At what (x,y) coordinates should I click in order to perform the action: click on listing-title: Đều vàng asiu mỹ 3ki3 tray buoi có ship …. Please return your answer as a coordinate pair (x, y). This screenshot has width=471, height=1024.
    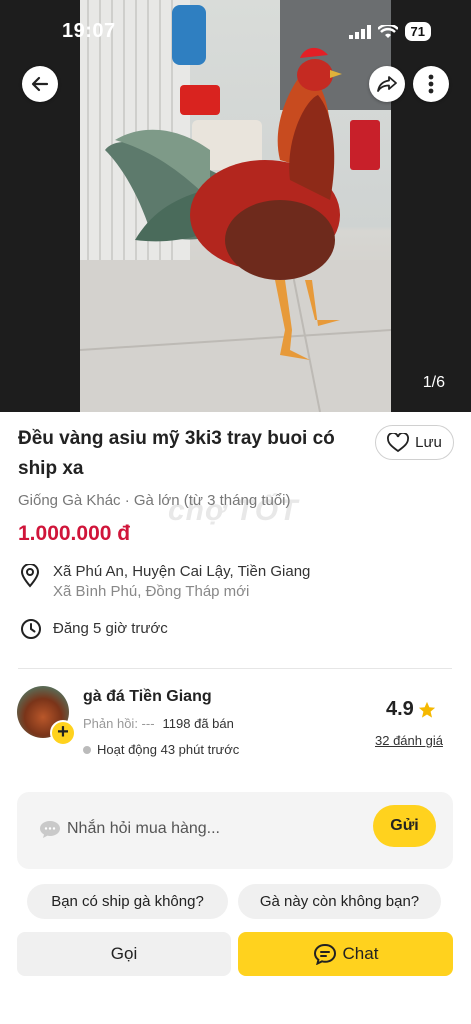
    Looking at the image, I should click on (176, 453).